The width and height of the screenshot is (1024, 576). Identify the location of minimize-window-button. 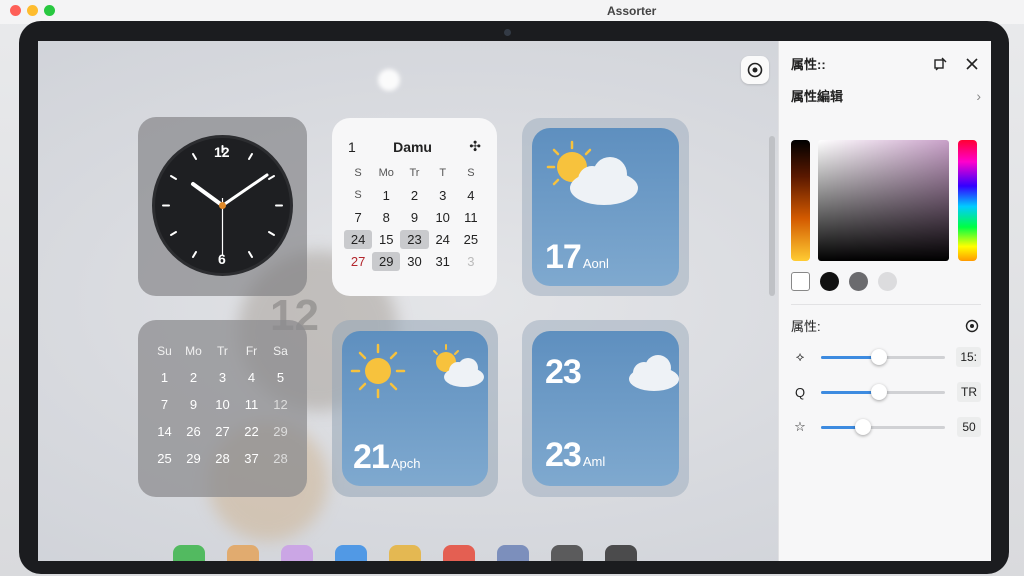
(32, 10).